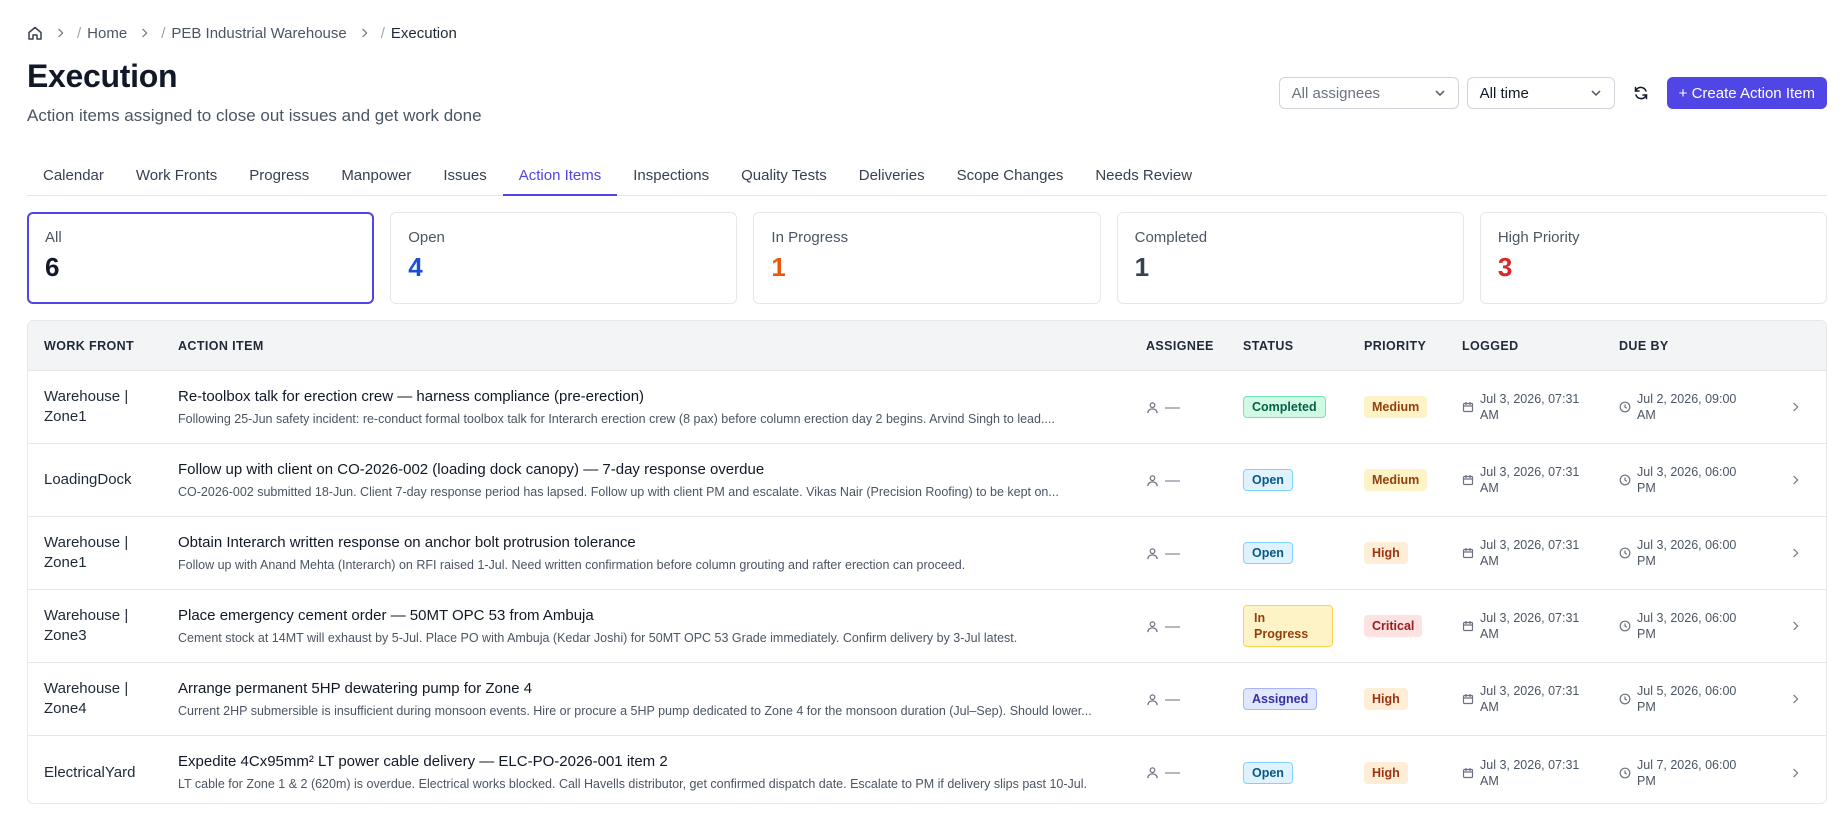 This screenshot has height=817, width=1848. I want to click on column-header-due-by: DUE BY, so click(1693, 346).